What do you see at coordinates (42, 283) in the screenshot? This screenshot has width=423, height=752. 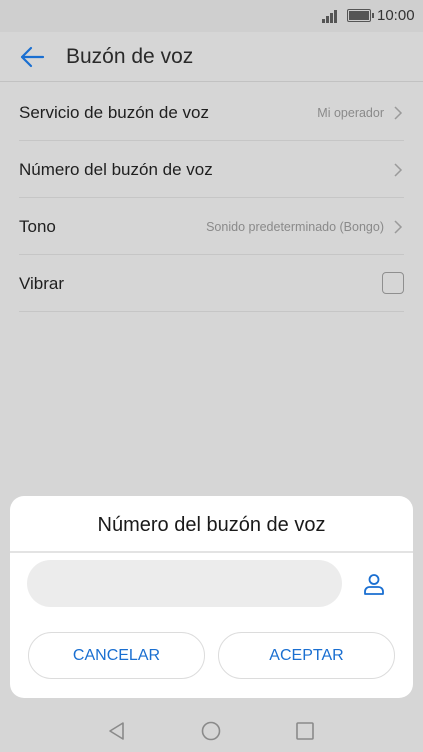 I see `setting-label: Vibrar` at bounding box center [42, 283].